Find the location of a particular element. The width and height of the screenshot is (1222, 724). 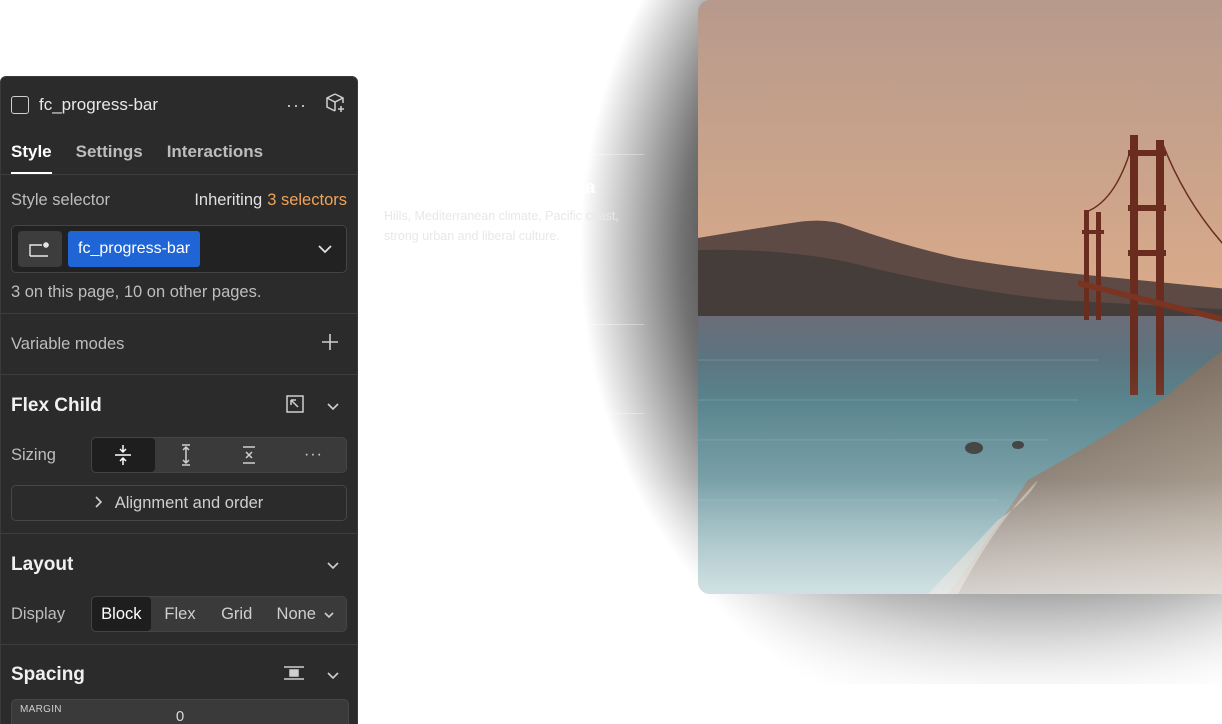

panel-header: fc_progress-bar ··· is located at coordinates (179, 105).